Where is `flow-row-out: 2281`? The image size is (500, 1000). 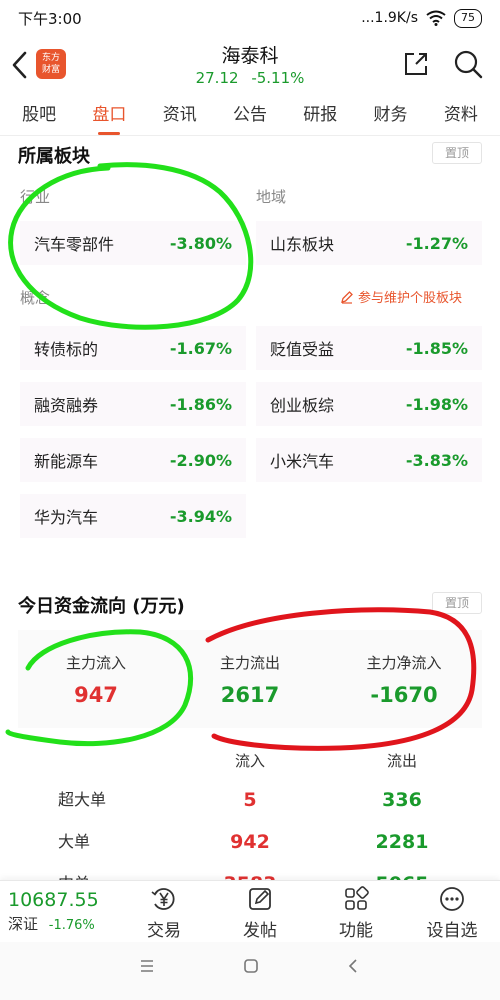 flow-row-out: 2281 is located at coordinates (402, 842).